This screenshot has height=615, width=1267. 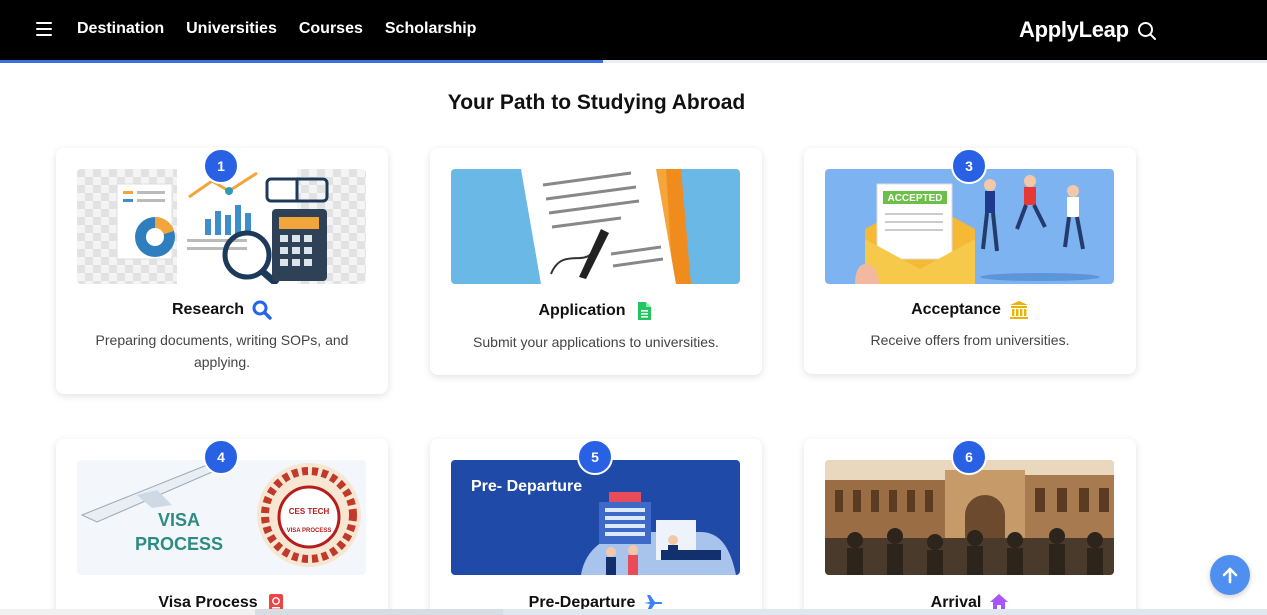 I want to click on visa-seal-subtitle: VISA PROCESS, so click(x=309, y=531).